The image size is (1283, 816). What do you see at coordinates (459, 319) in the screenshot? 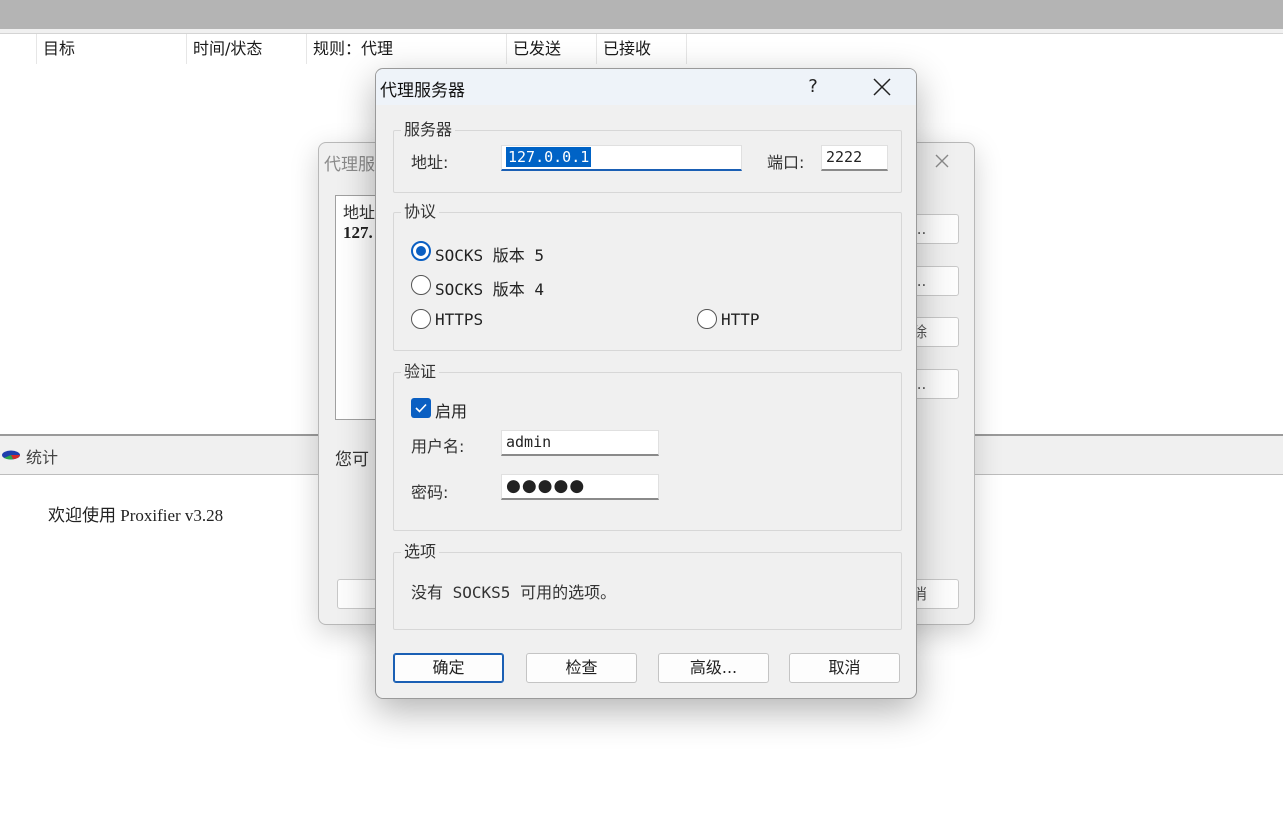
I see `https-label: HTTPS` at bounding box center [459, 319].